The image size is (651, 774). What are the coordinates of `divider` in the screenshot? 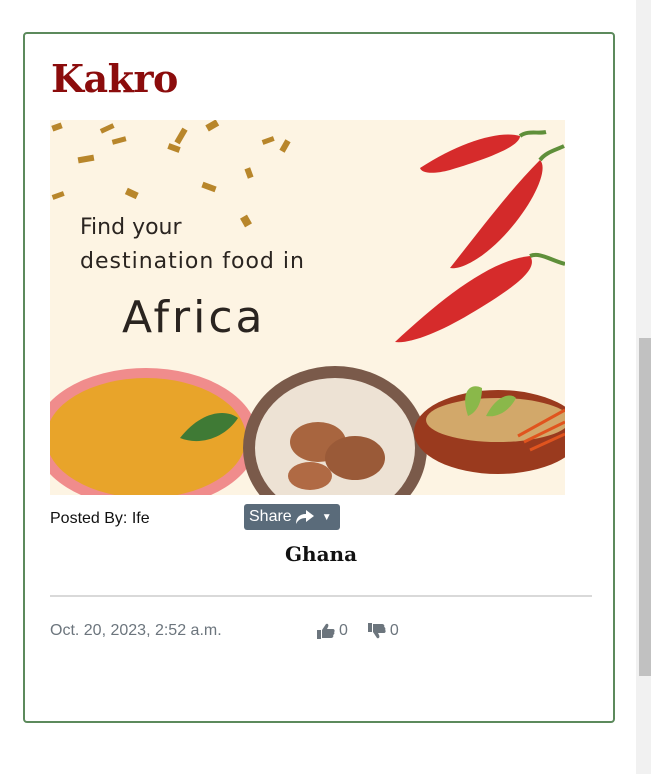 It's located at (321, 596).